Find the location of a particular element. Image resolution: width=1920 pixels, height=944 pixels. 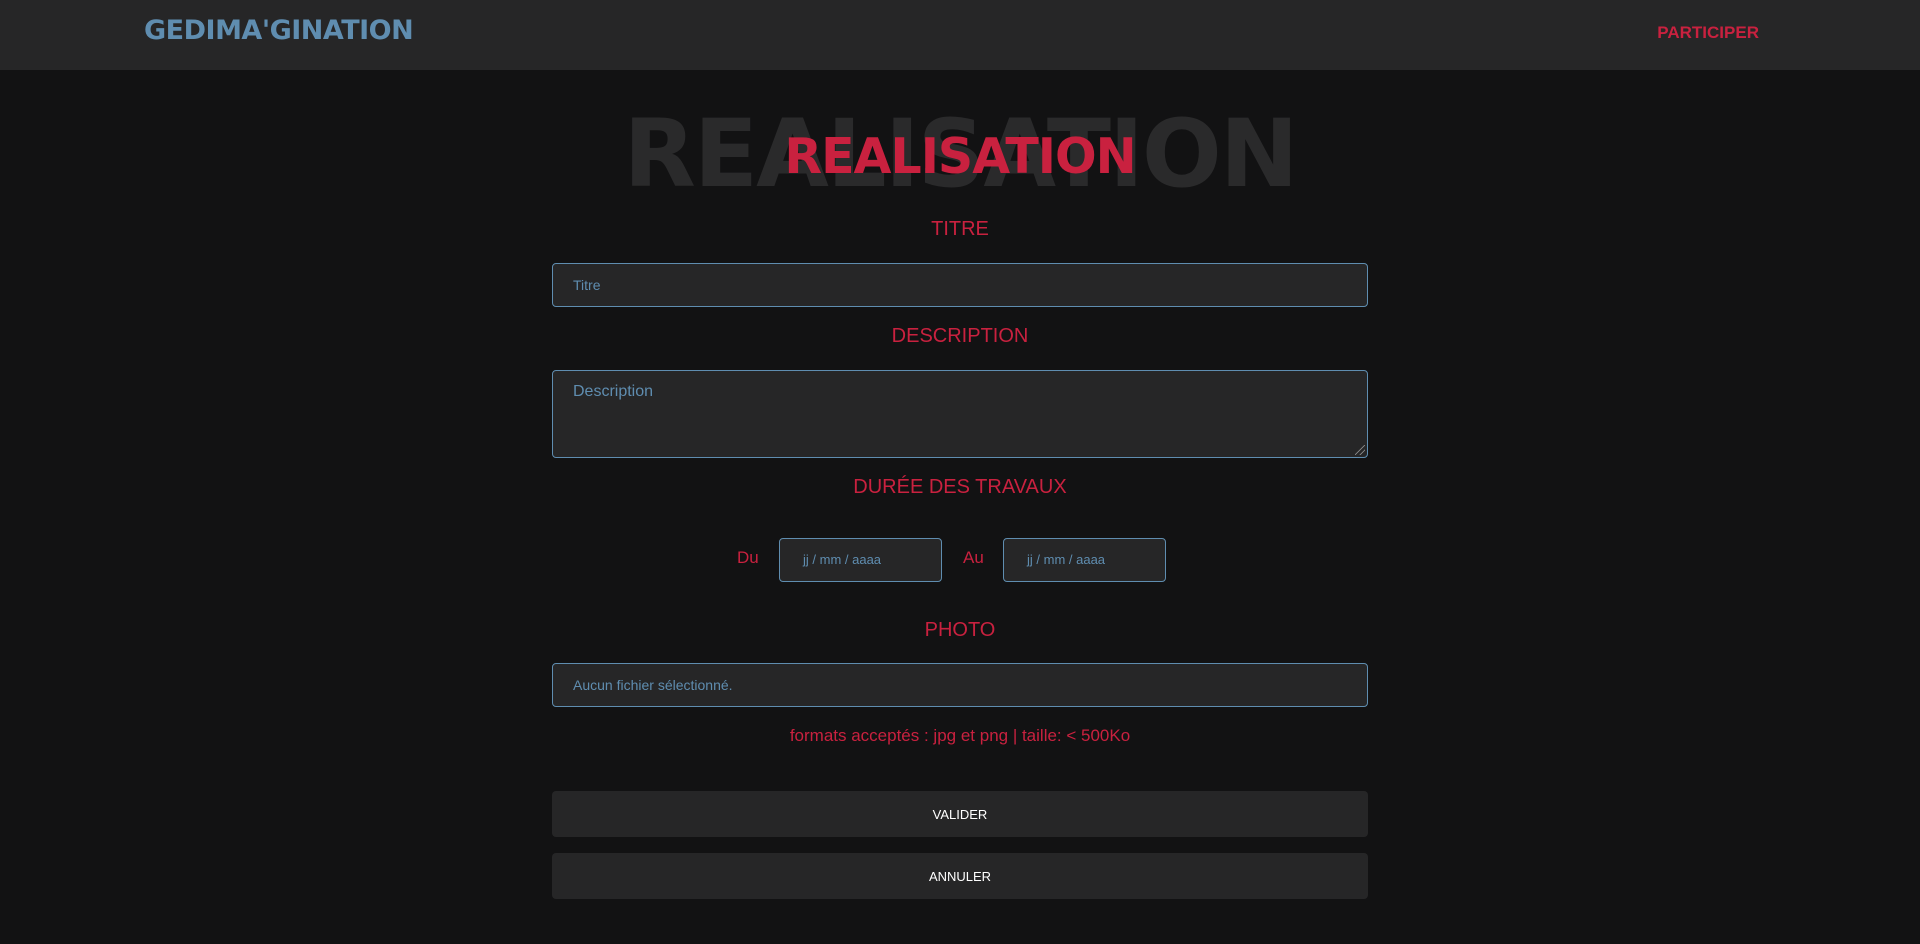

title-label: TITRE is located at coordinates (960, 229).